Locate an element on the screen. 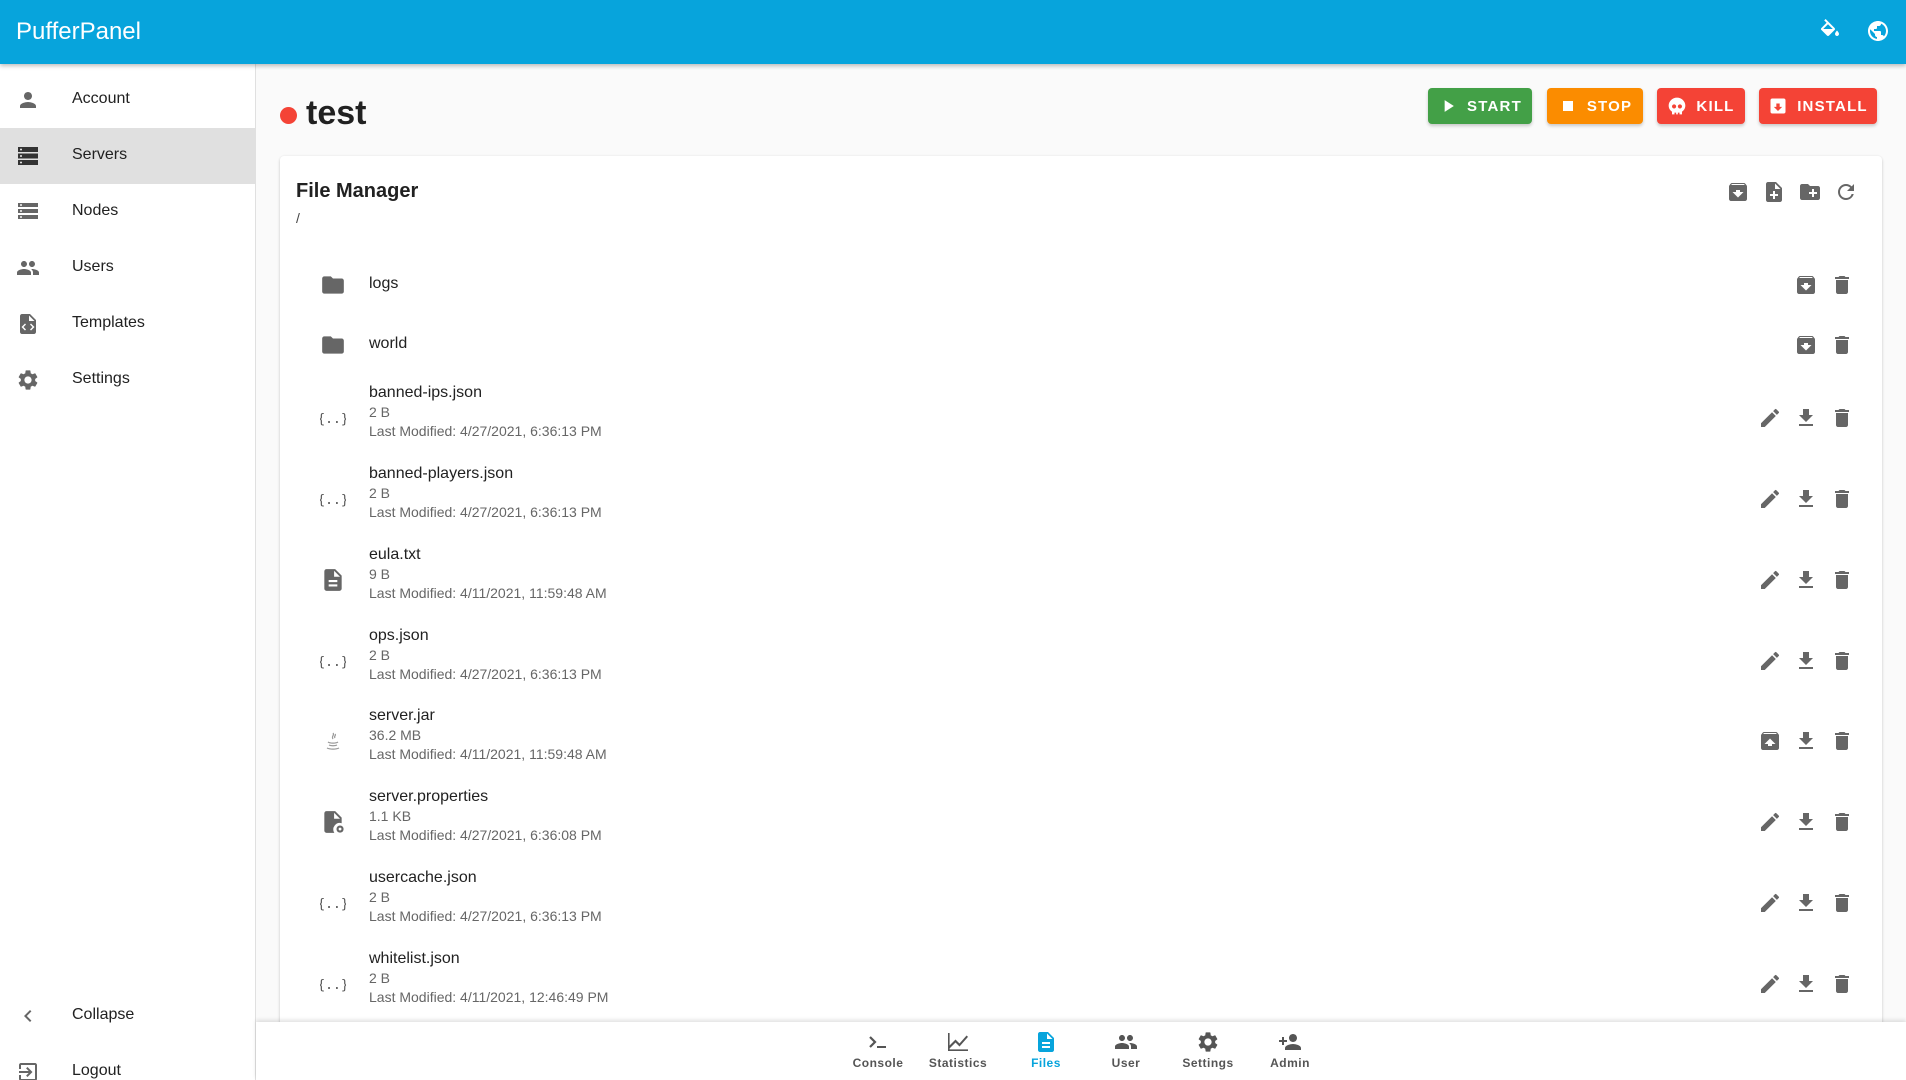 This screenshot has height=1080, width=1906. file-modified: Last Modified: 4/11/2021, 12:46:49 PM is located at coordinates (489, 997).